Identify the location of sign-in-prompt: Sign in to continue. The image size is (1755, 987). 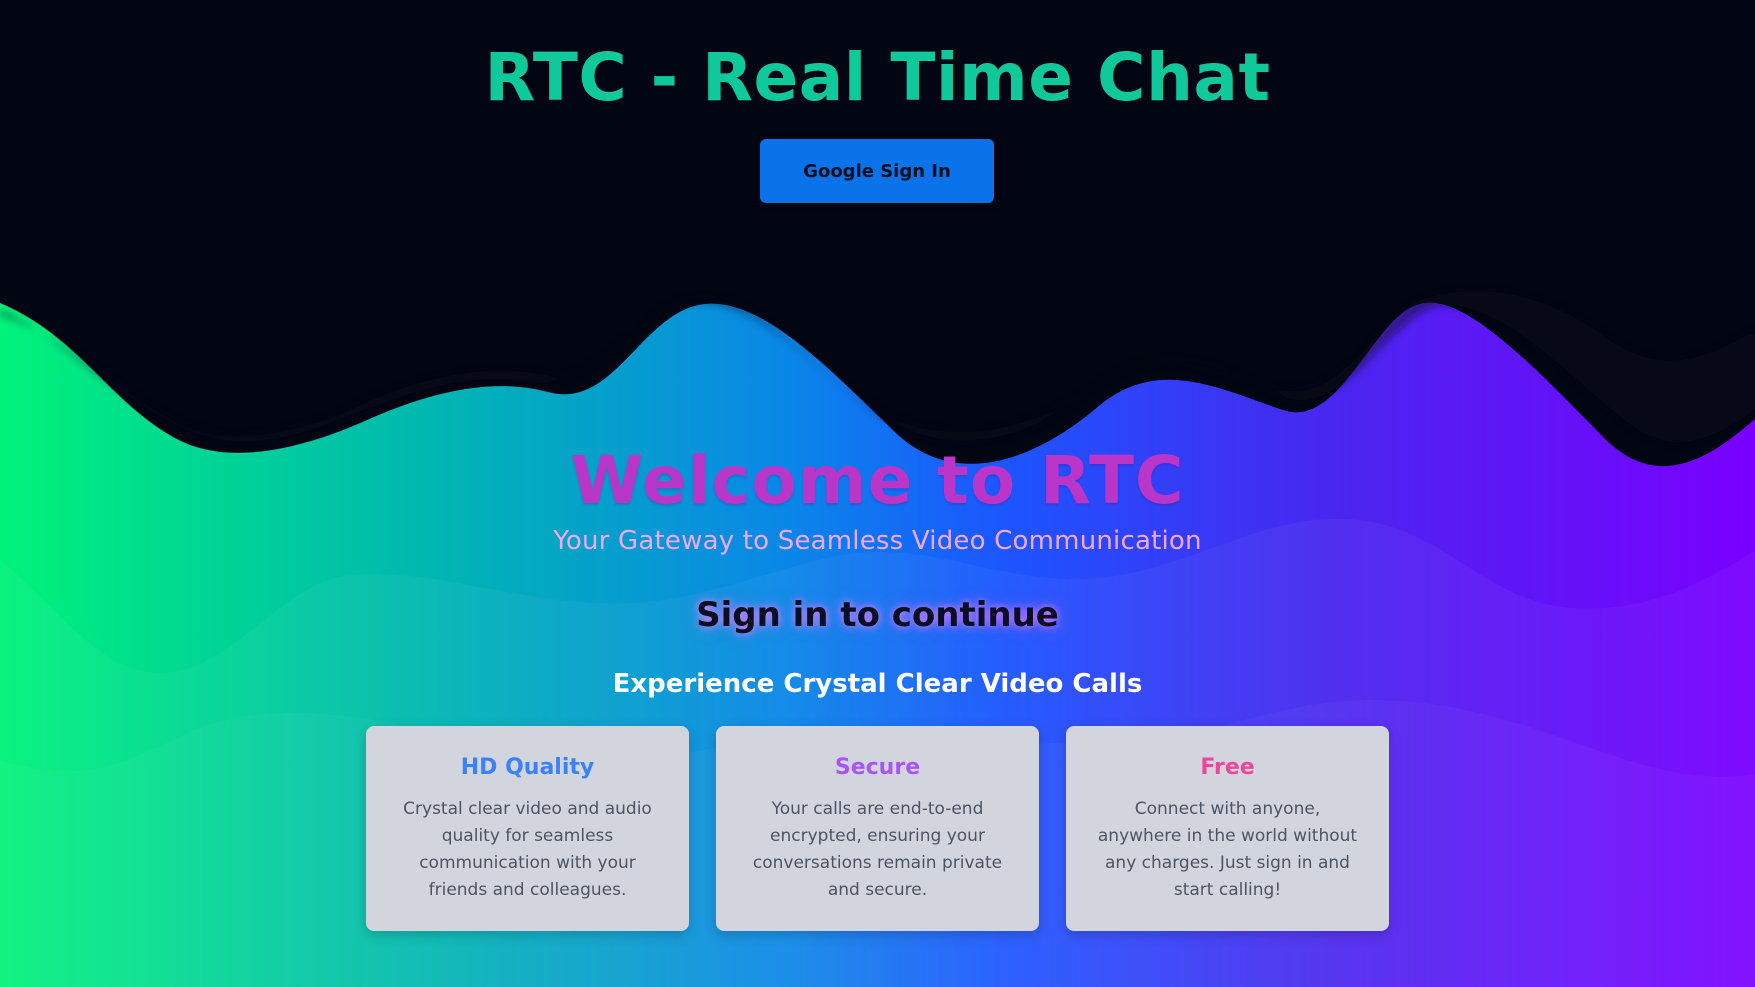
(877, 614).